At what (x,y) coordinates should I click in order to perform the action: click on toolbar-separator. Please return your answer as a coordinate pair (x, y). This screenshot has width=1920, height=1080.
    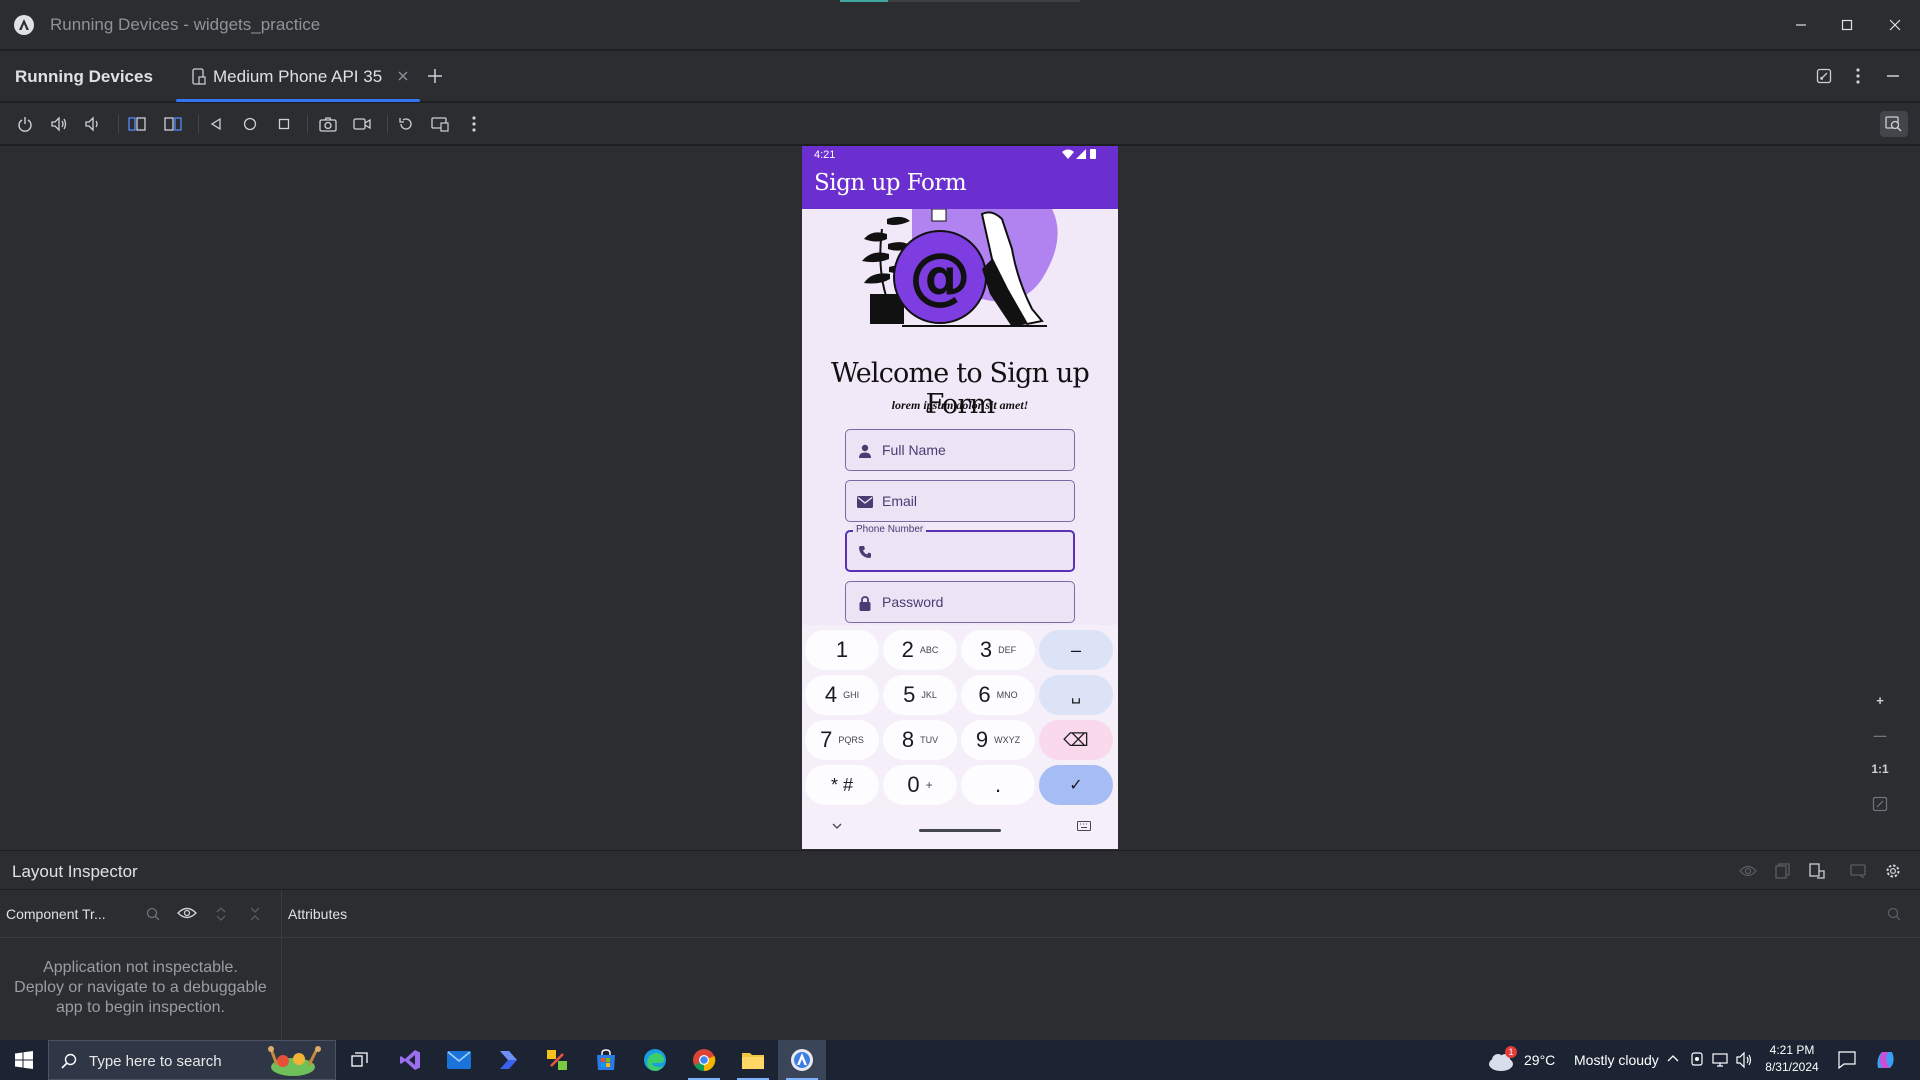
    Looking at the image, I should click on (118, 124).